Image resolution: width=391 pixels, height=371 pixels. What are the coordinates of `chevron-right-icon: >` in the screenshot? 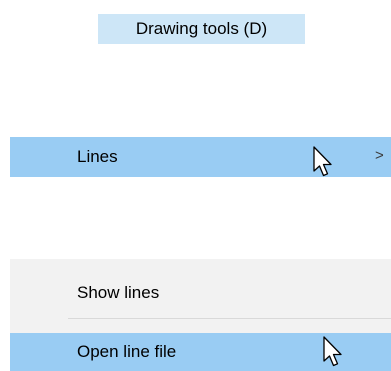 It's located at (379, 155).